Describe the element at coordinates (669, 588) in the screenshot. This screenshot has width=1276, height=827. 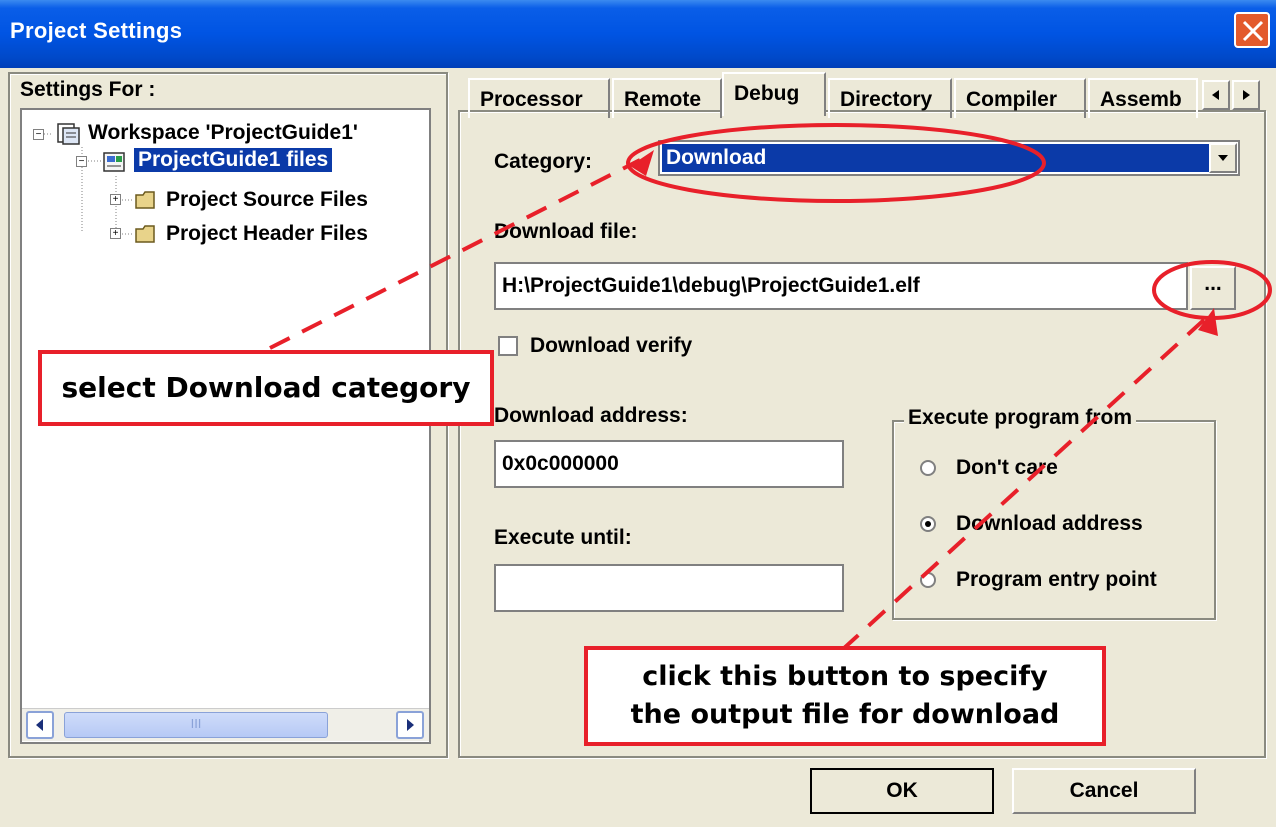
I see `execute-until-field` at that location.